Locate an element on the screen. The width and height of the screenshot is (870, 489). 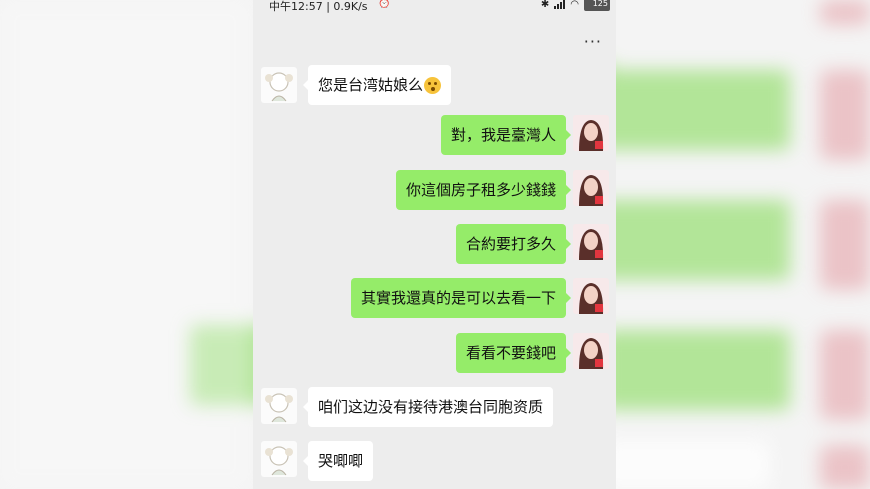
incoming-message: 咱们这边没有接待港澳台同胞资质 is located at coordinates (428, 407).